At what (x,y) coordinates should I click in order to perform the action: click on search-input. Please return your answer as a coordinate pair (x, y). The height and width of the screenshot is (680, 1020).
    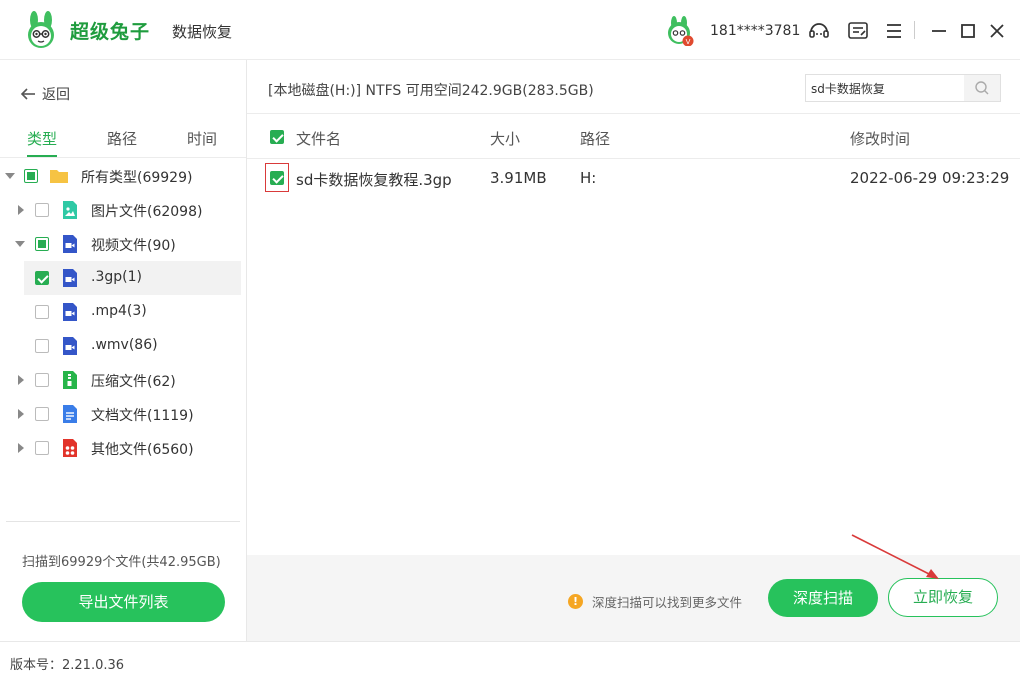
    Looking at the image, I should click on (885, 88).